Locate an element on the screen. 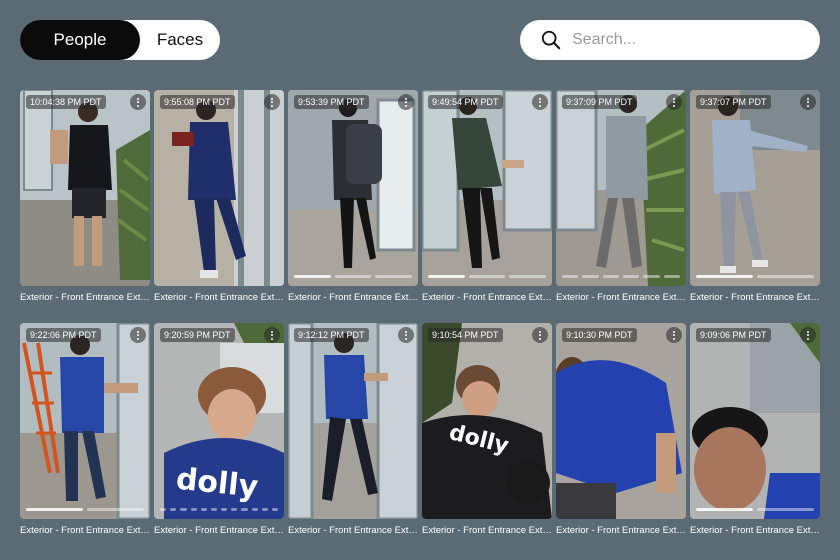  thumbnail: 9:49:54 PM PDT is located at coordinates (487, 188).